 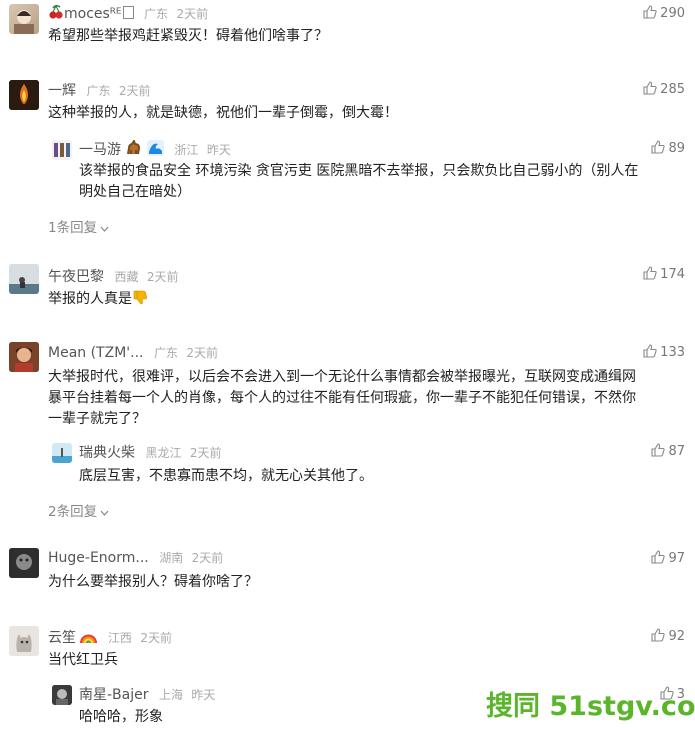 What do you see at coordinates (171, 558) in the screenshot?
I see `comment-location: 湖南` at bounding box center [171, 558].